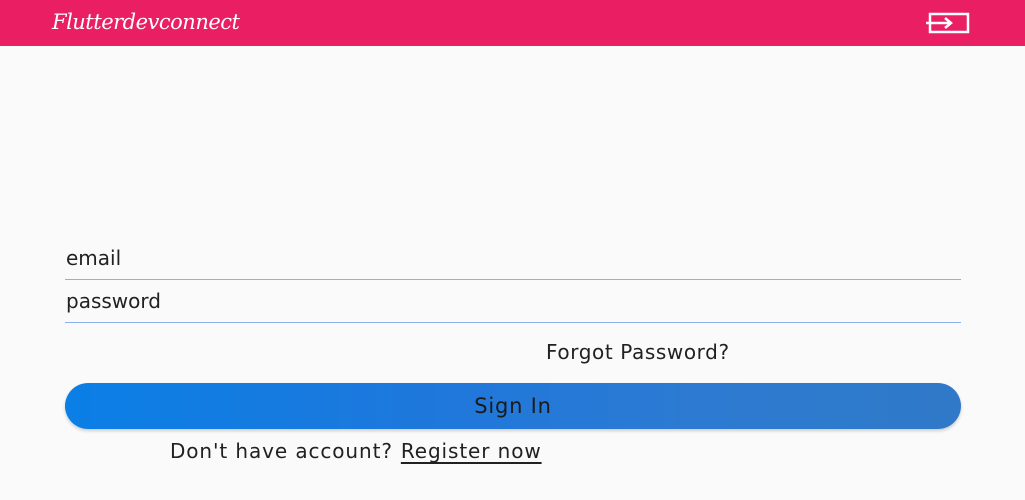 The image size is (1025, 500). Describe the element at coordinates (513, 262) in the screenshot. I see `email-field` at that location.